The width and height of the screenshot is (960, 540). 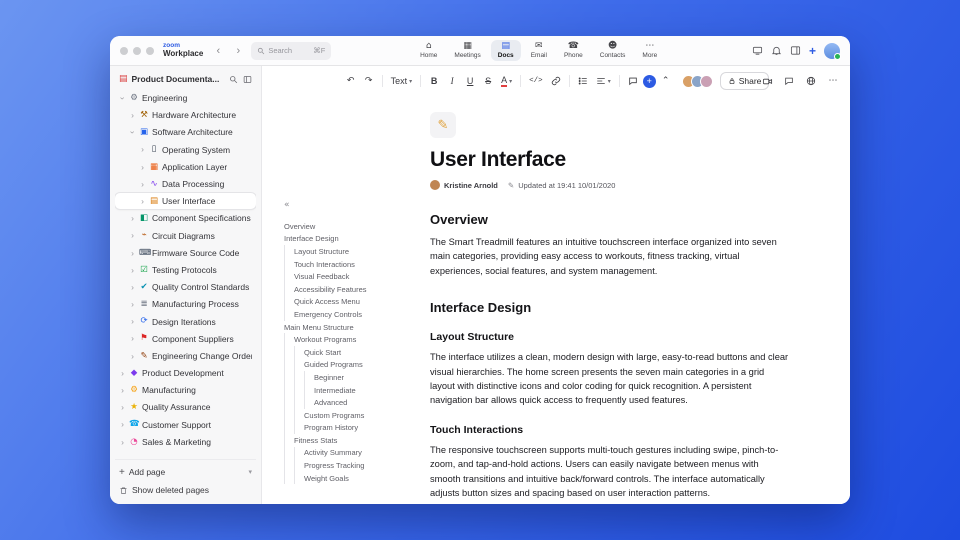 I want to click on doc-heading-layout-structure: Layout Structure, so click(x=610, y=337).